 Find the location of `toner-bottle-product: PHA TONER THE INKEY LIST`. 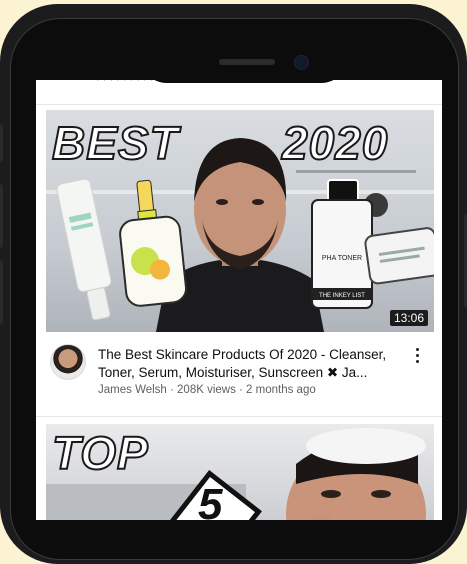

toner-bottle-product: PHA TONER THE INKEY LIST is located at coordinates (342, 244).